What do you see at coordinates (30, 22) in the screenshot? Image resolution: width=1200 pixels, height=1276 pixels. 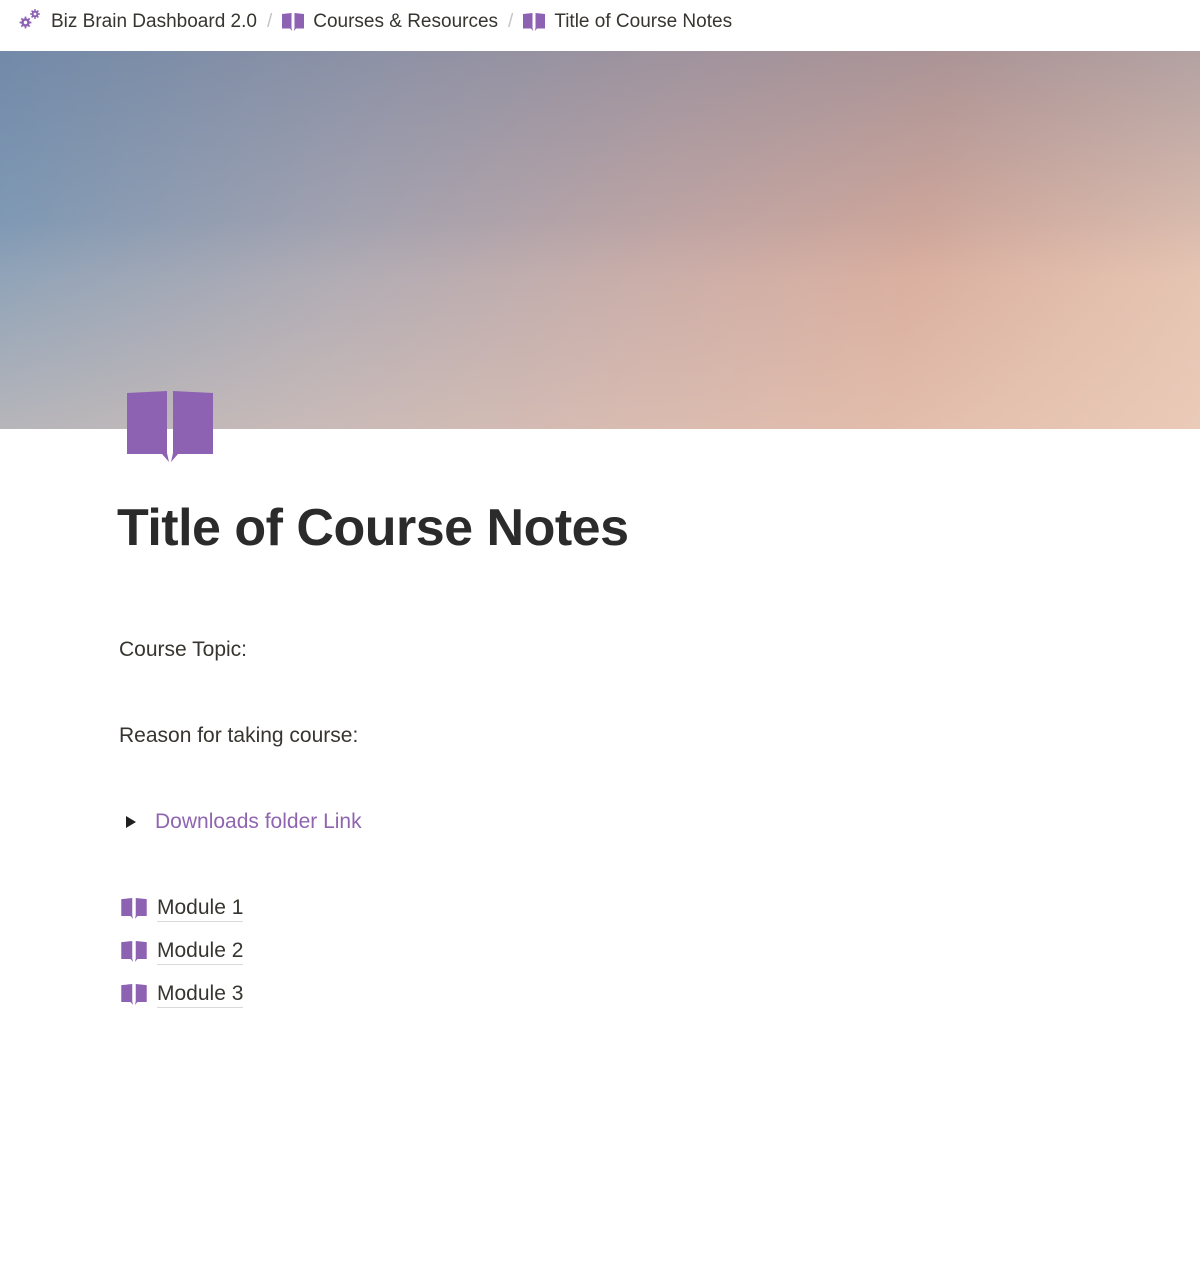 I see `gears-icon` at bounding box center [30, 22].